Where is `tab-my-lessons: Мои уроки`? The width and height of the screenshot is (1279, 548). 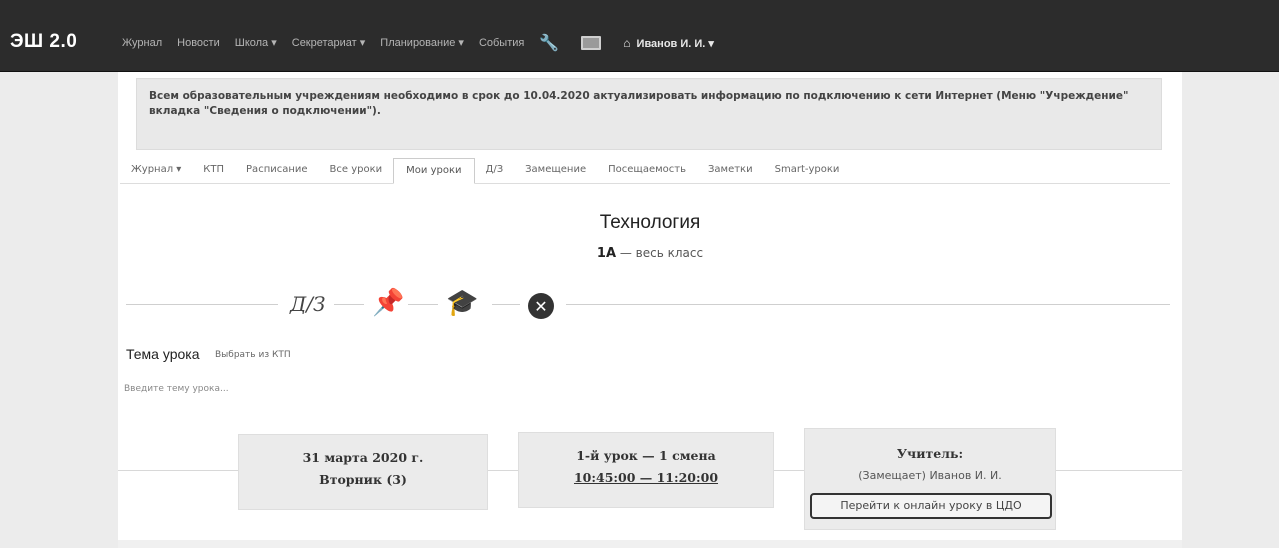
tab-my-lessons: Мои уроки is located at coordinates (434, 171).